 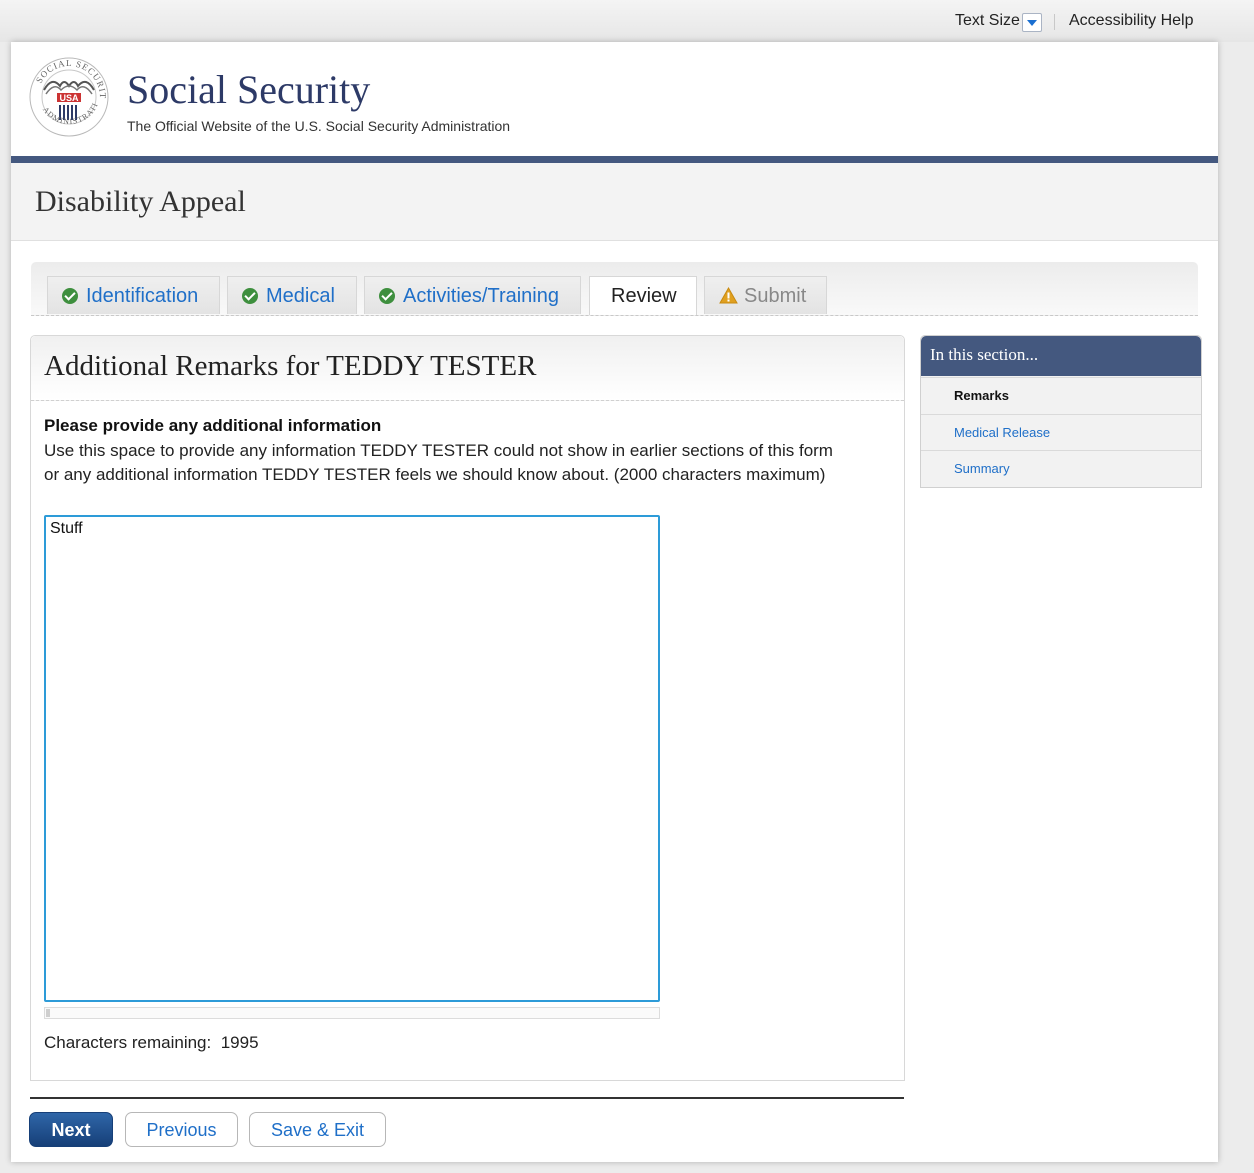 What do you see at coordinates (627, 21) in the screenshot?
I see `utility-bar: Text Size Accessibility Help` at bounding box center [627, 21].